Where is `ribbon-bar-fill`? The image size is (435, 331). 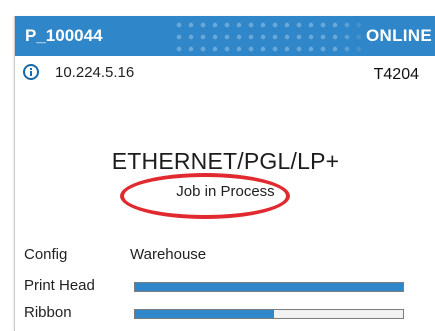
ribbon-bar-fill is located at coordinates (205, 314).